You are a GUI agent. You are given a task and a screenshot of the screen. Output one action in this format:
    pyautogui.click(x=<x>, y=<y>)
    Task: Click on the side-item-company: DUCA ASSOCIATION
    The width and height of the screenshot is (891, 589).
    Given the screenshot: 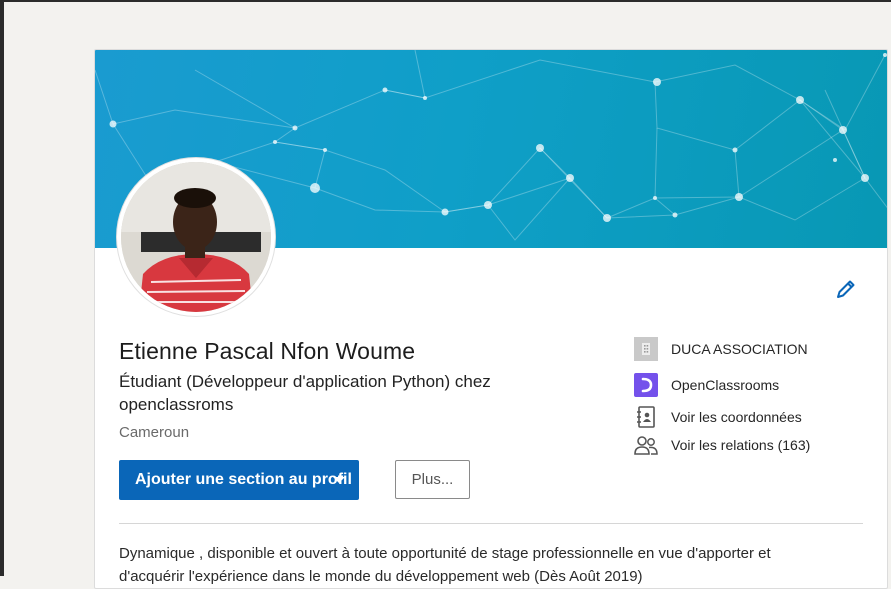 What is the action you would take?
    pyautogui.click(x=753, y=349)
    